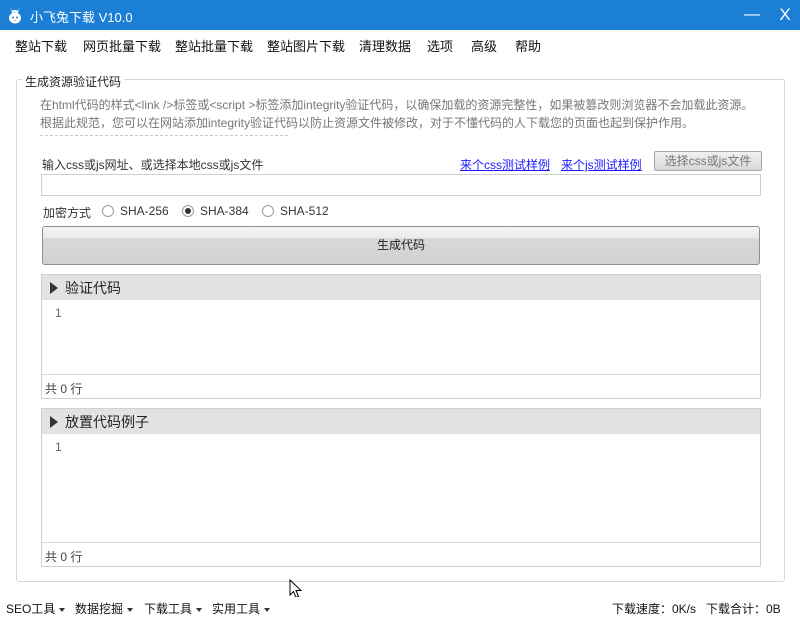 This screenshot has height=617, width=800. I want to click on group-title: 生成资源验证代码, so click(73, 81).